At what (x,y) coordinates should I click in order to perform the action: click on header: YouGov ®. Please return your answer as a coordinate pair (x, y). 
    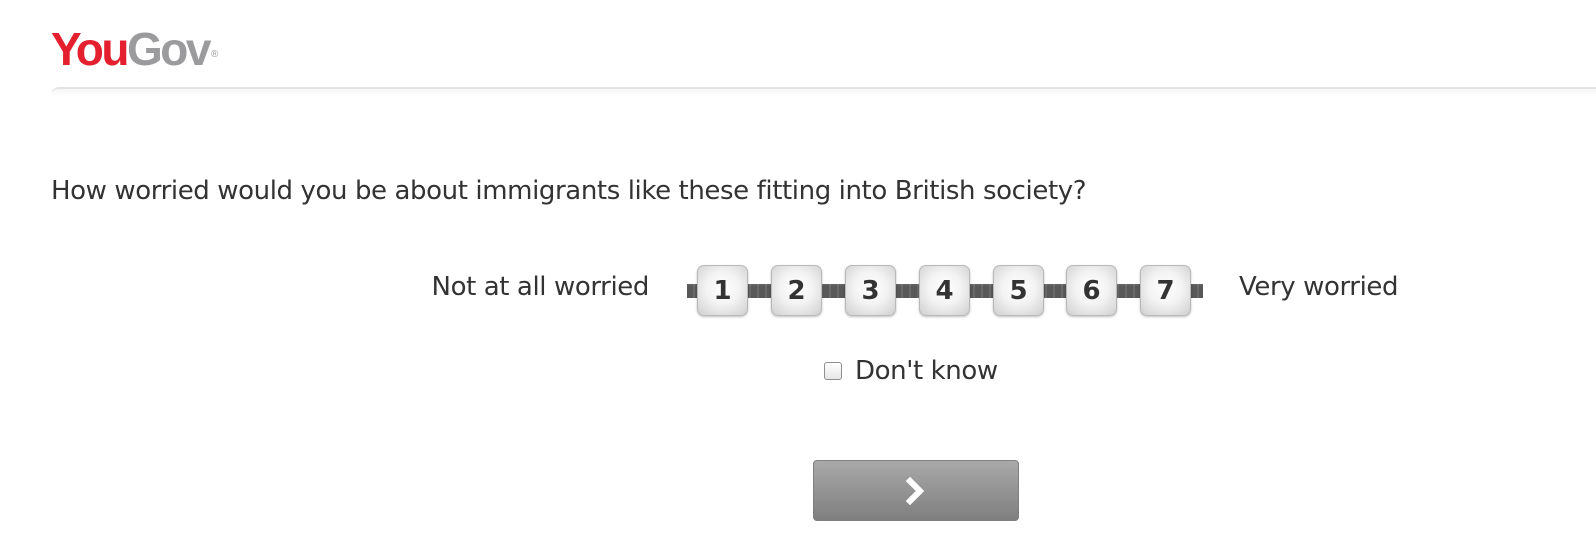
    Looking at the image, I should click on (134, 49).